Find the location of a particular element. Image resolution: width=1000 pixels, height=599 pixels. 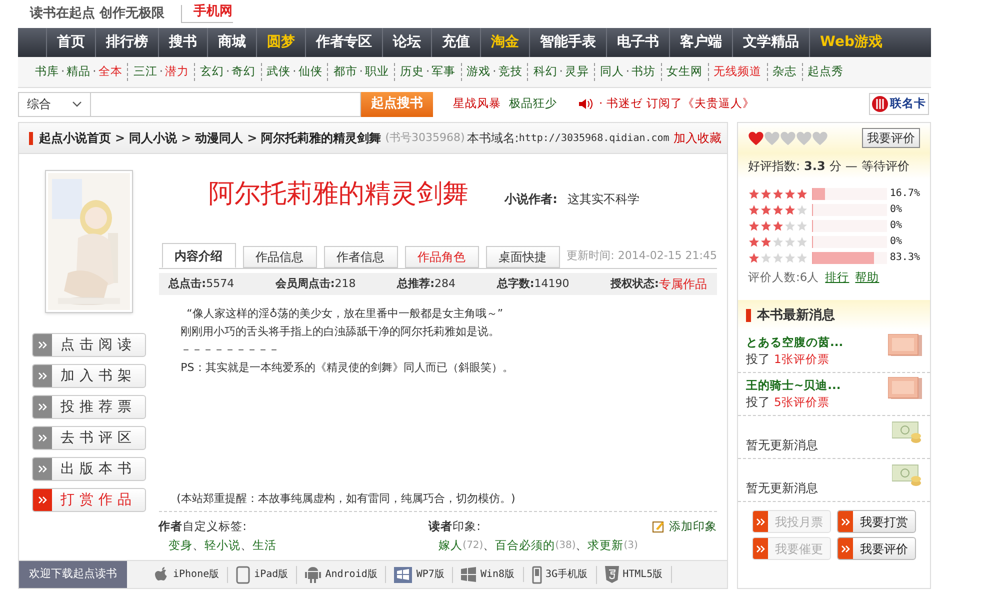

tab: 作者信息 is located at coordinates (361, 257).